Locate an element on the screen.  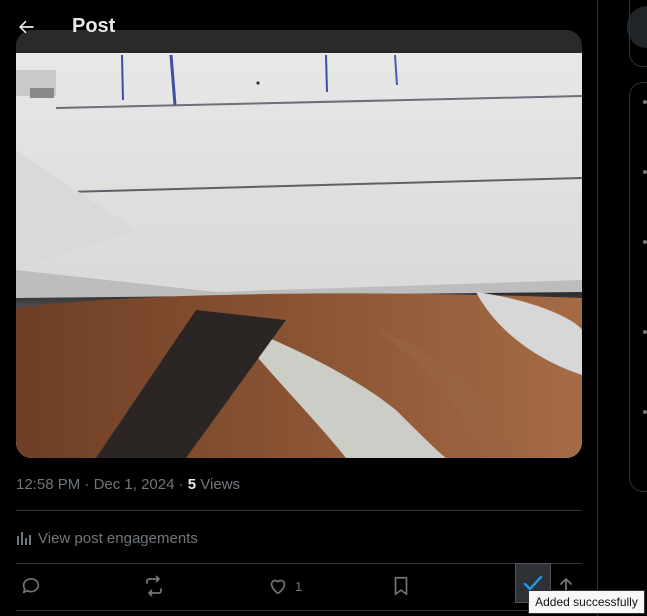
back-button is located at coordinates (26, 27).